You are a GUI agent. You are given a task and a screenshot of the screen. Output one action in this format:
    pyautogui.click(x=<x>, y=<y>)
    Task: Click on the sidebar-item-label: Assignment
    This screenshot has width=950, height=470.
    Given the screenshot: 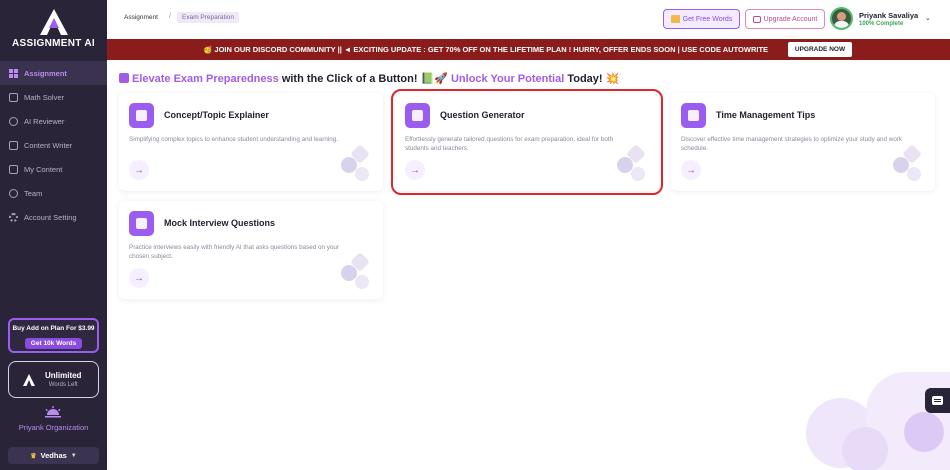 What is the action you would take?
    pyautogui.click(x=45, y=73)
    